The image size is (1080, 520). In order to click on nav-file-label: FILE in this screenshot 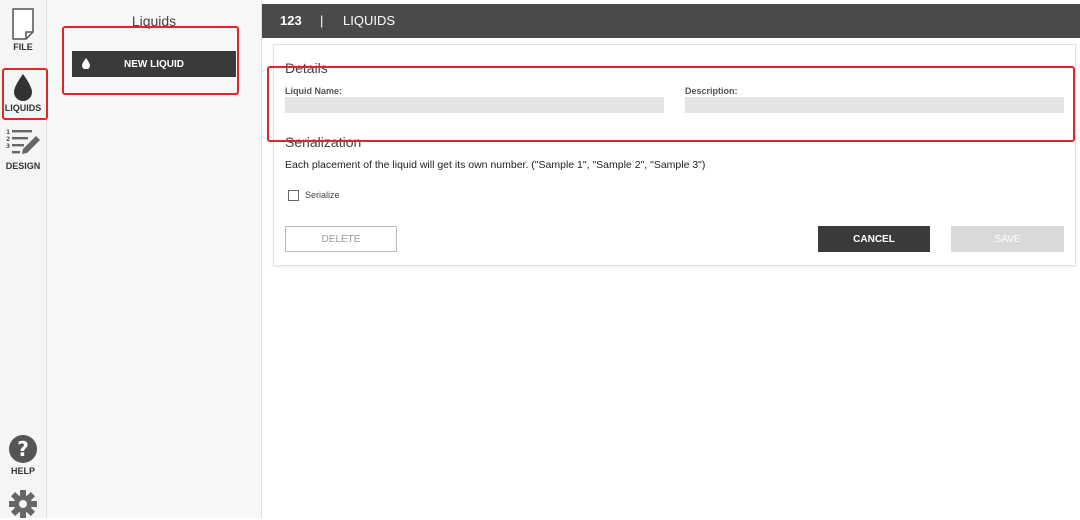, I will do `click(23, 47)`.